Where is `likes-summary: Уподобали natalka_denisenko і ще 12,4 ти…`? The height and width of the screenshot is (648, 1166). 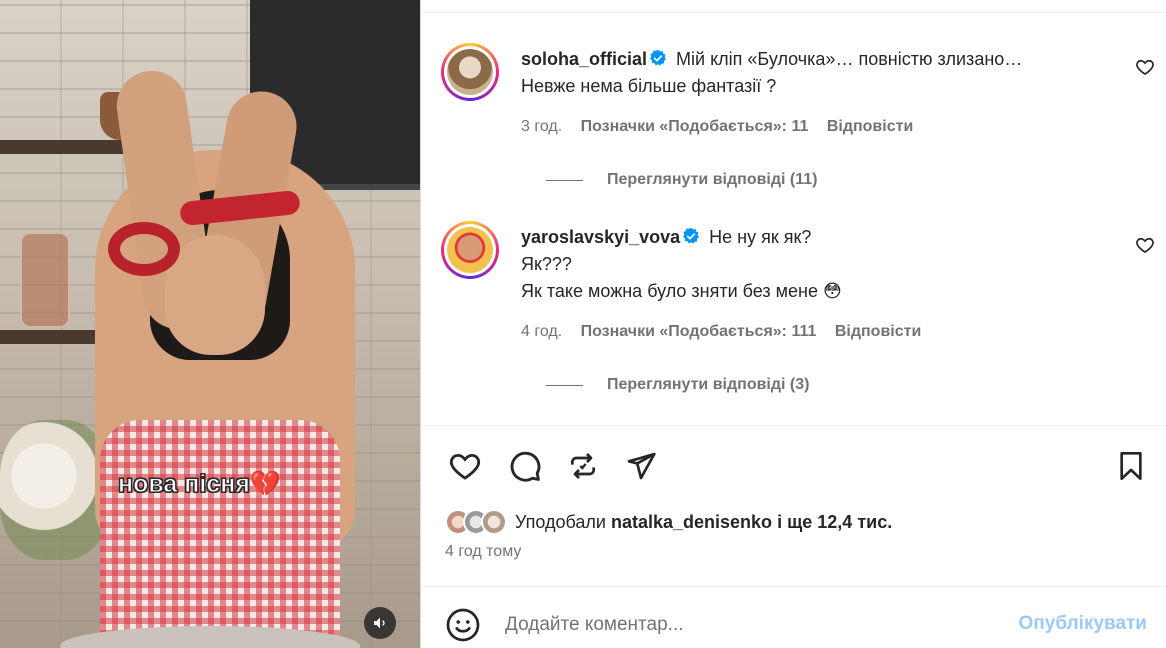
likes-summary: Уподобали natalka_denisenko і ще 12,4 ти… is located at coordinates (668, 522).